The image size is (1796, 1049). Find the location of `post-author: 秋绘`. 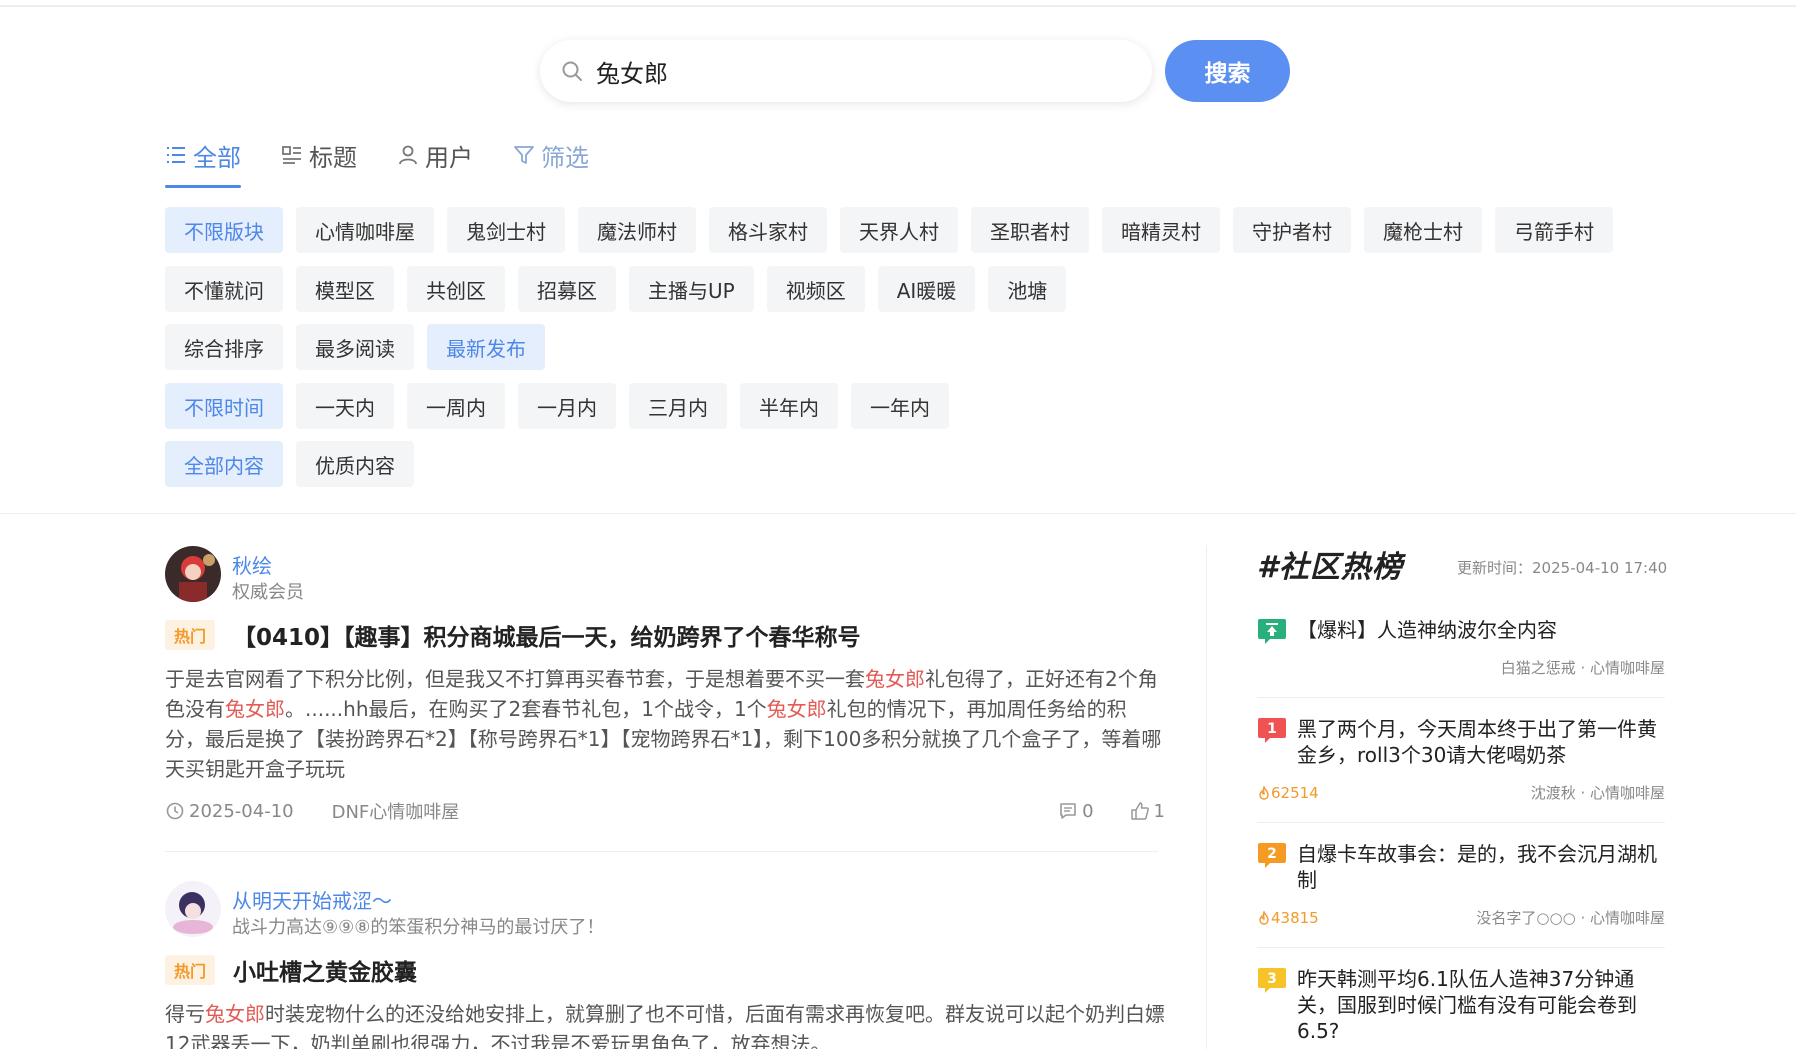

post-author: 秋绘 is located at coordinates (252, 564).